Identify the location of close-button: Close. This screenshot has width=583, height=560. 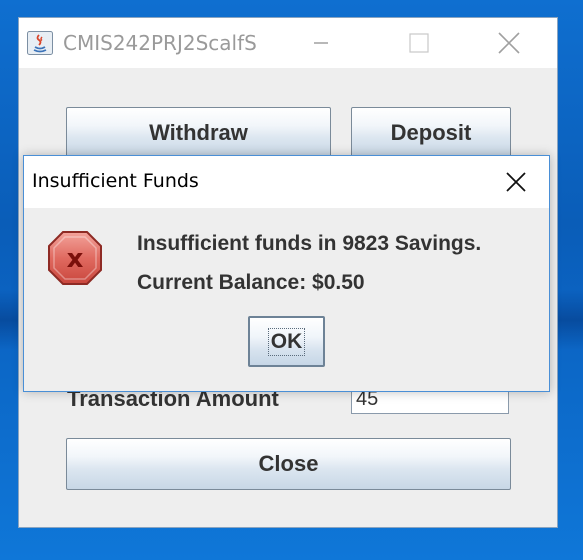
(288, 464).